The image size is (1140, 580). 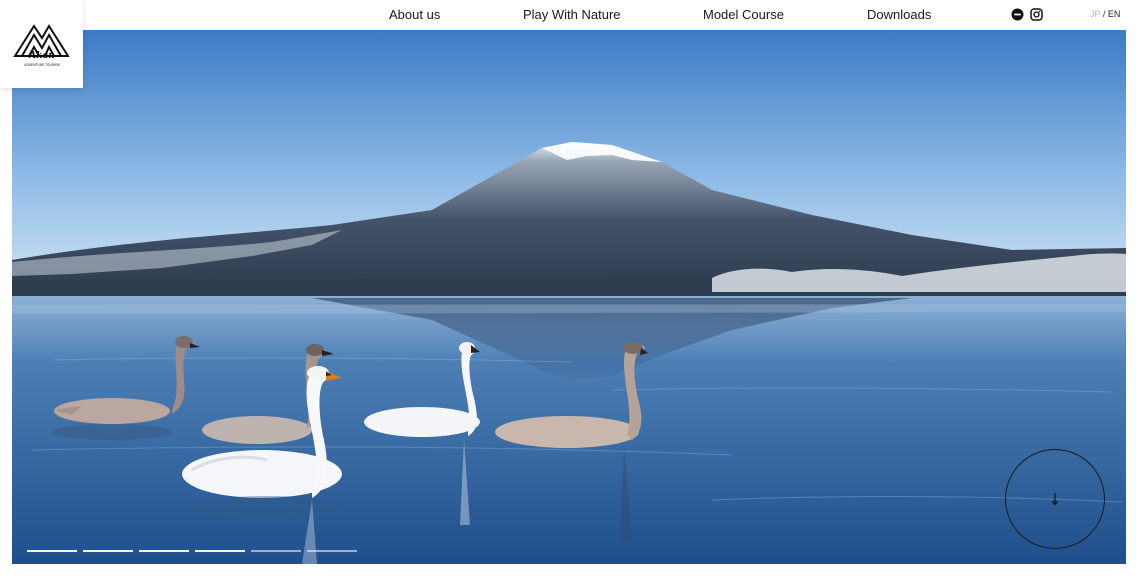 What do you see at coordinates (1095, 14) in the screenshot?
I see `lang-jp: JP` at bounding box center [1095, 14].